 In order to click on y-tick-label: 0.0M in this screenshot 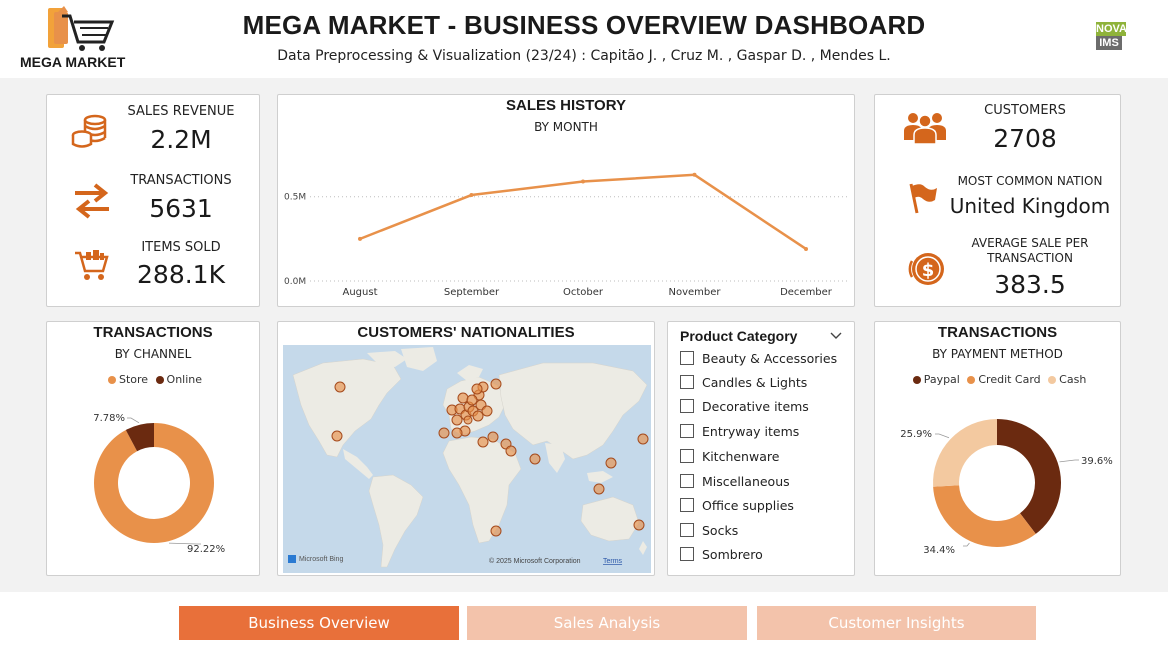, I will do `click(295, 282)`.